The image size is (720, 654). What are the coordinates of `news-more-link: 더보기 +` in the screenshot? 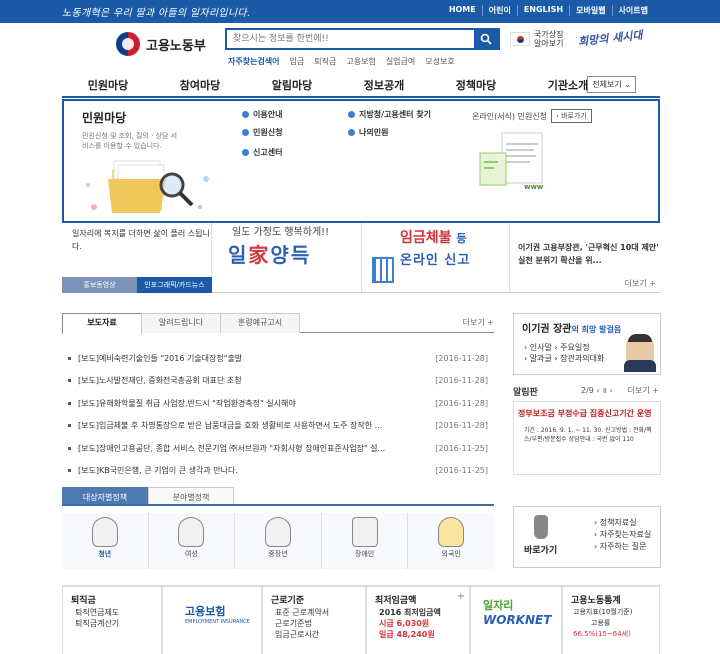 It's located at (478, 322).